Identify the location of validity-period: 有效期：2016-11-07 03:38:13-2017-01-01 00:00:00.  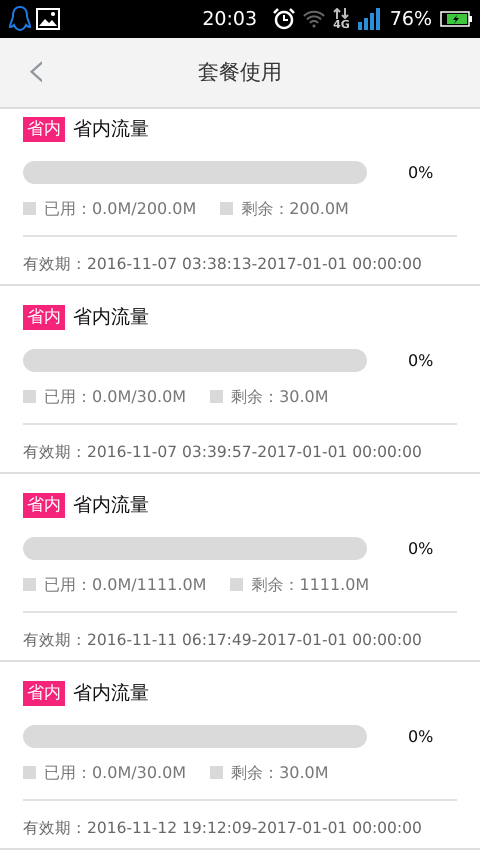
(223, 264).